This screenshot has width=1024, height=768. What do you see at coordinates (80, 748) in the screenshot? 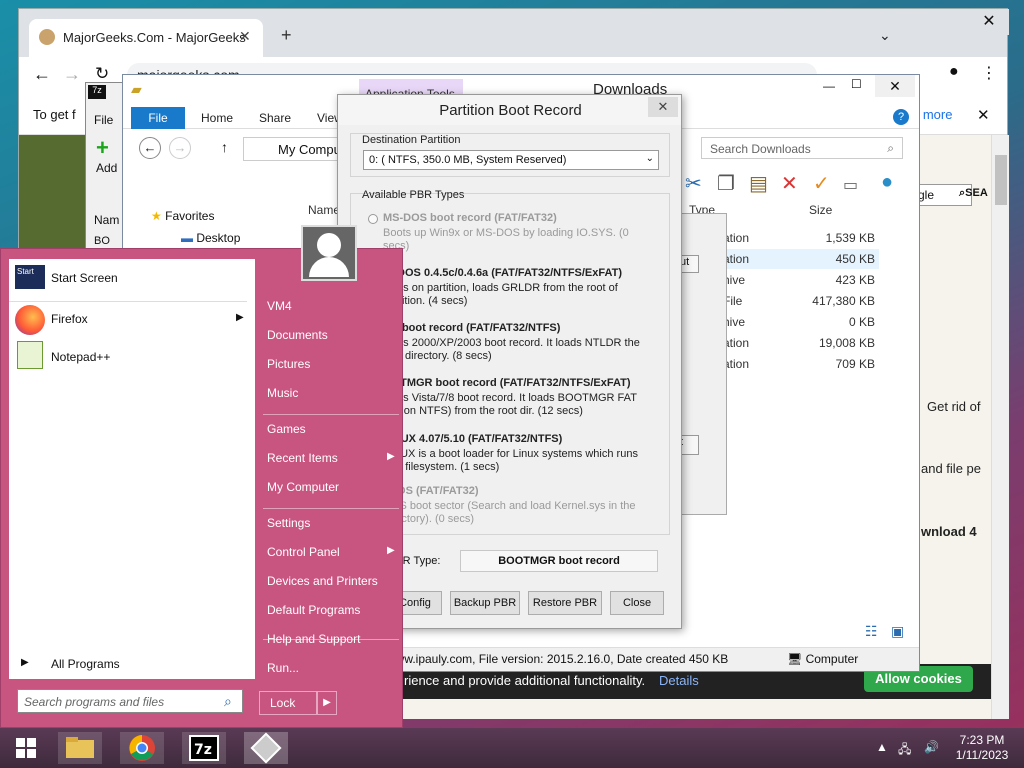
I see `taskbar-explorer` at bounding box center [80, 748].